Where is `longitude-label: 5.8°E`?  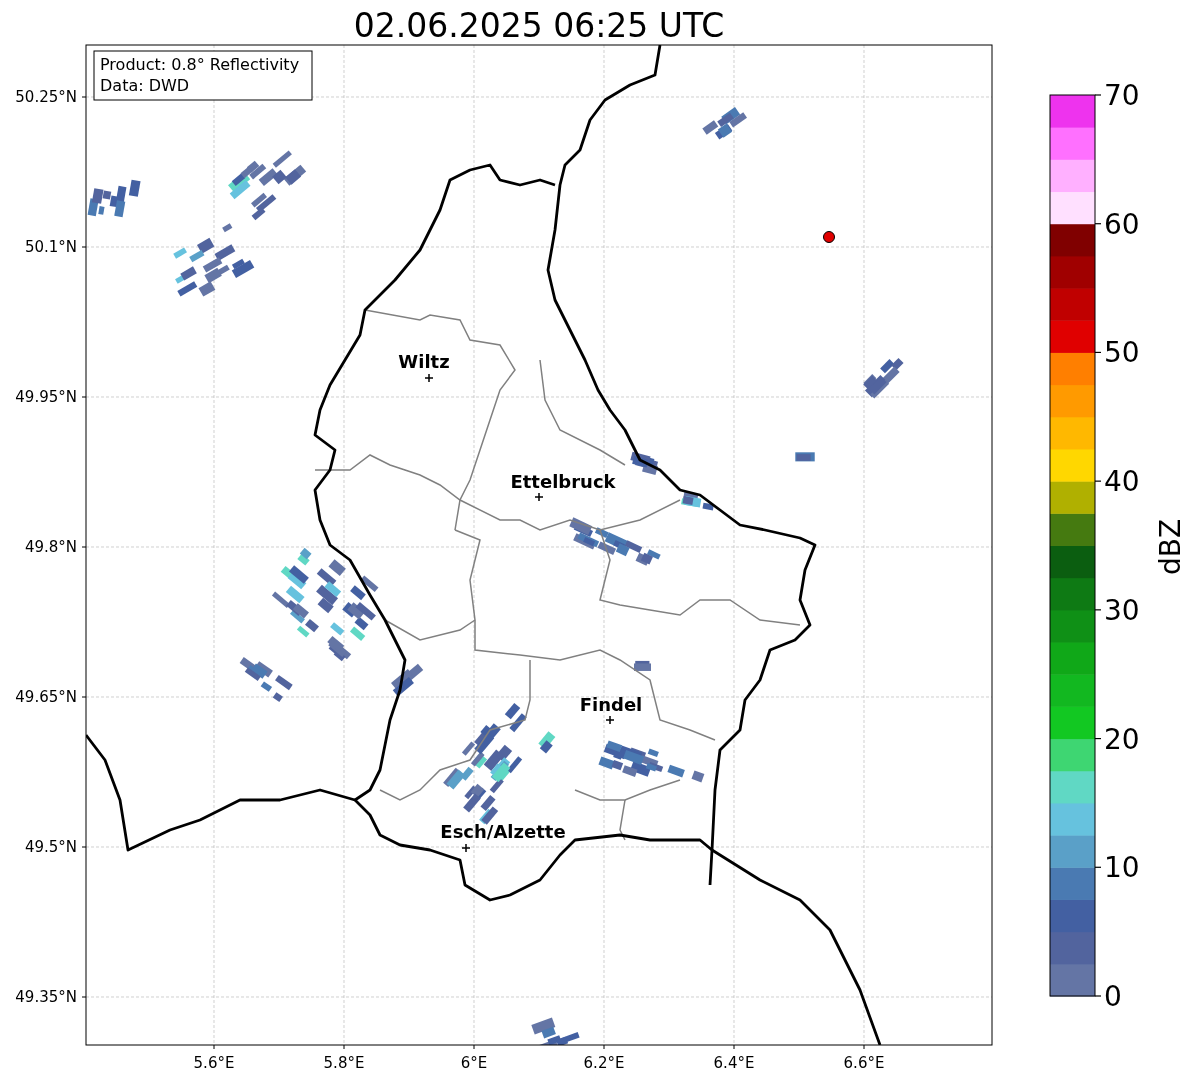
longitude-label: 5.8°E is located at coordinates (344, 1063).